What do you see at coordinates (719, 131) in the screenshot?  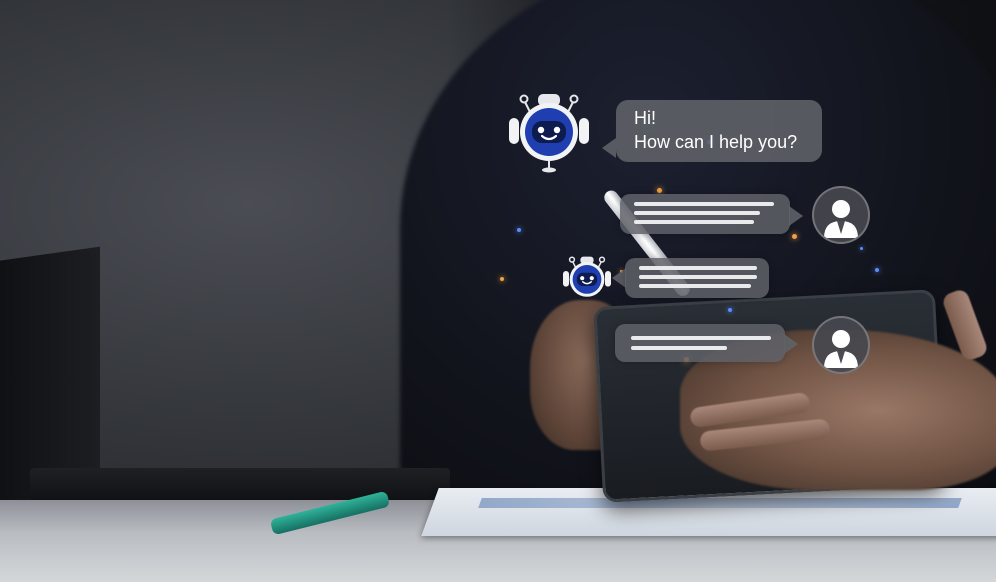 I see `bot-message-bubble: Hi! How can I help you?` at bounding box center [719, 131].